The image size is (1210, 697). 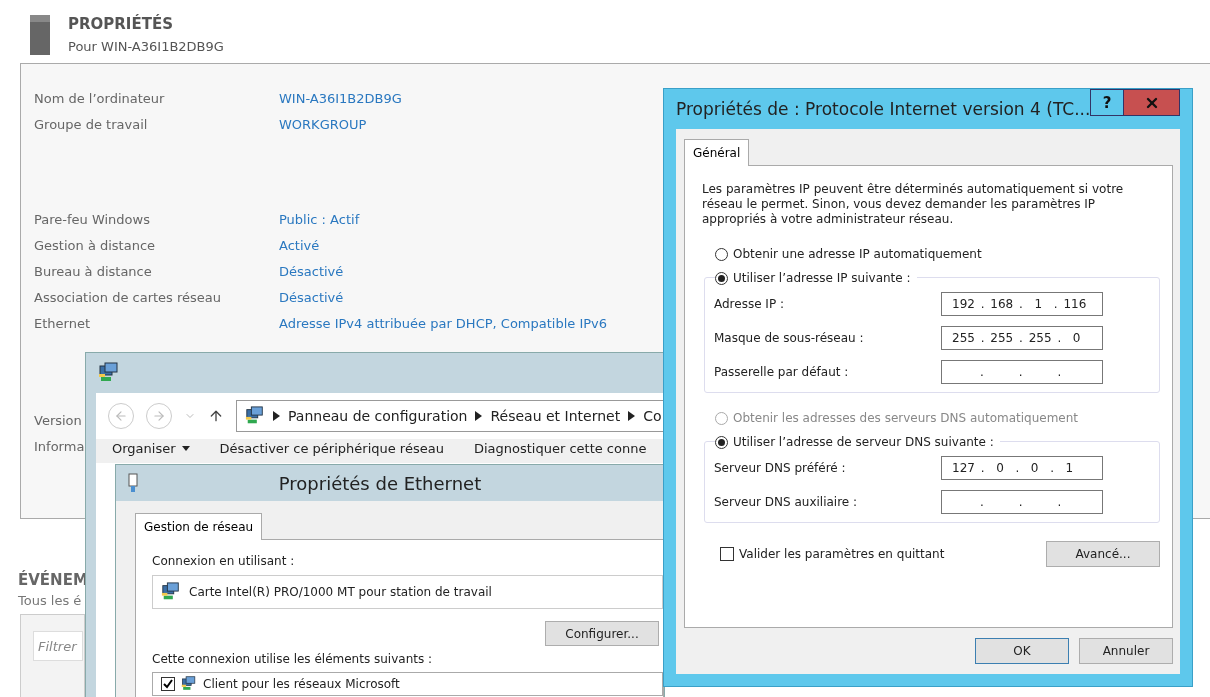 What do you see at coordinates (159, 416) in the screenshot?
I see `arrow-right-icon` at bounding box center [159, 416].